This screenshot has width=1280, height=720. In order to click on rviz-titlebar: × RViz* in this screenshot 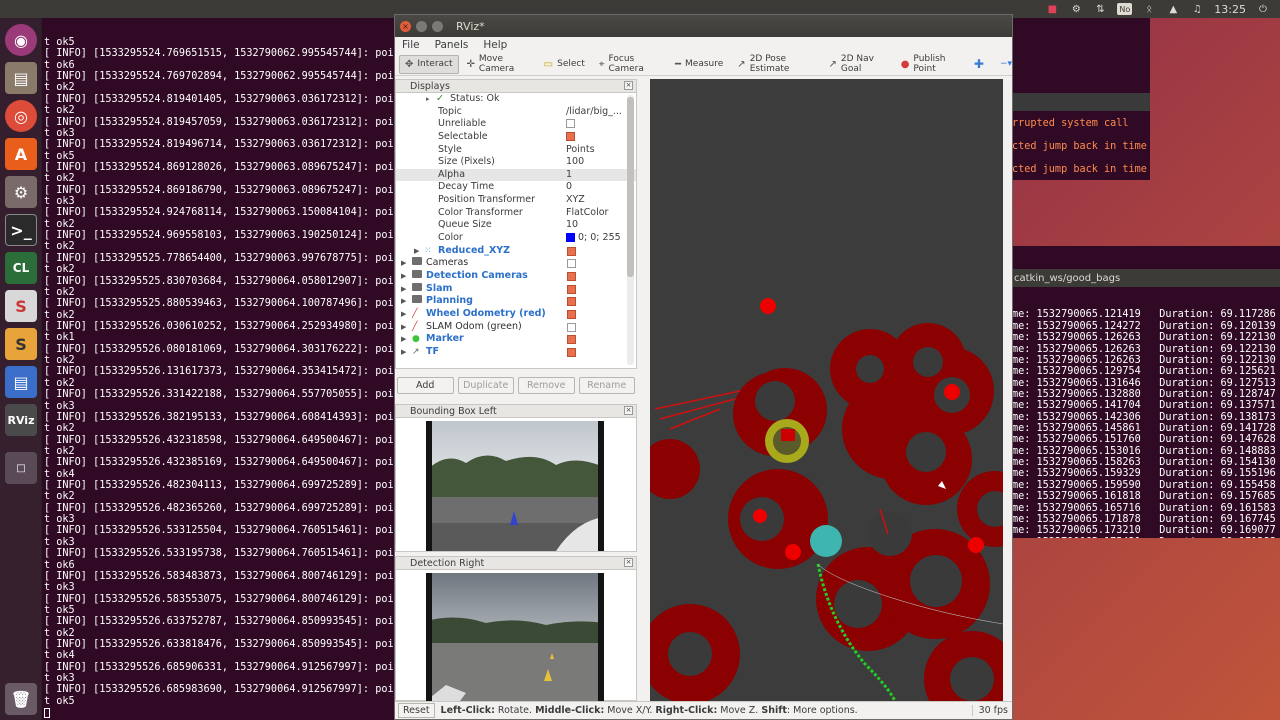, I will do `click(703, 26)`.